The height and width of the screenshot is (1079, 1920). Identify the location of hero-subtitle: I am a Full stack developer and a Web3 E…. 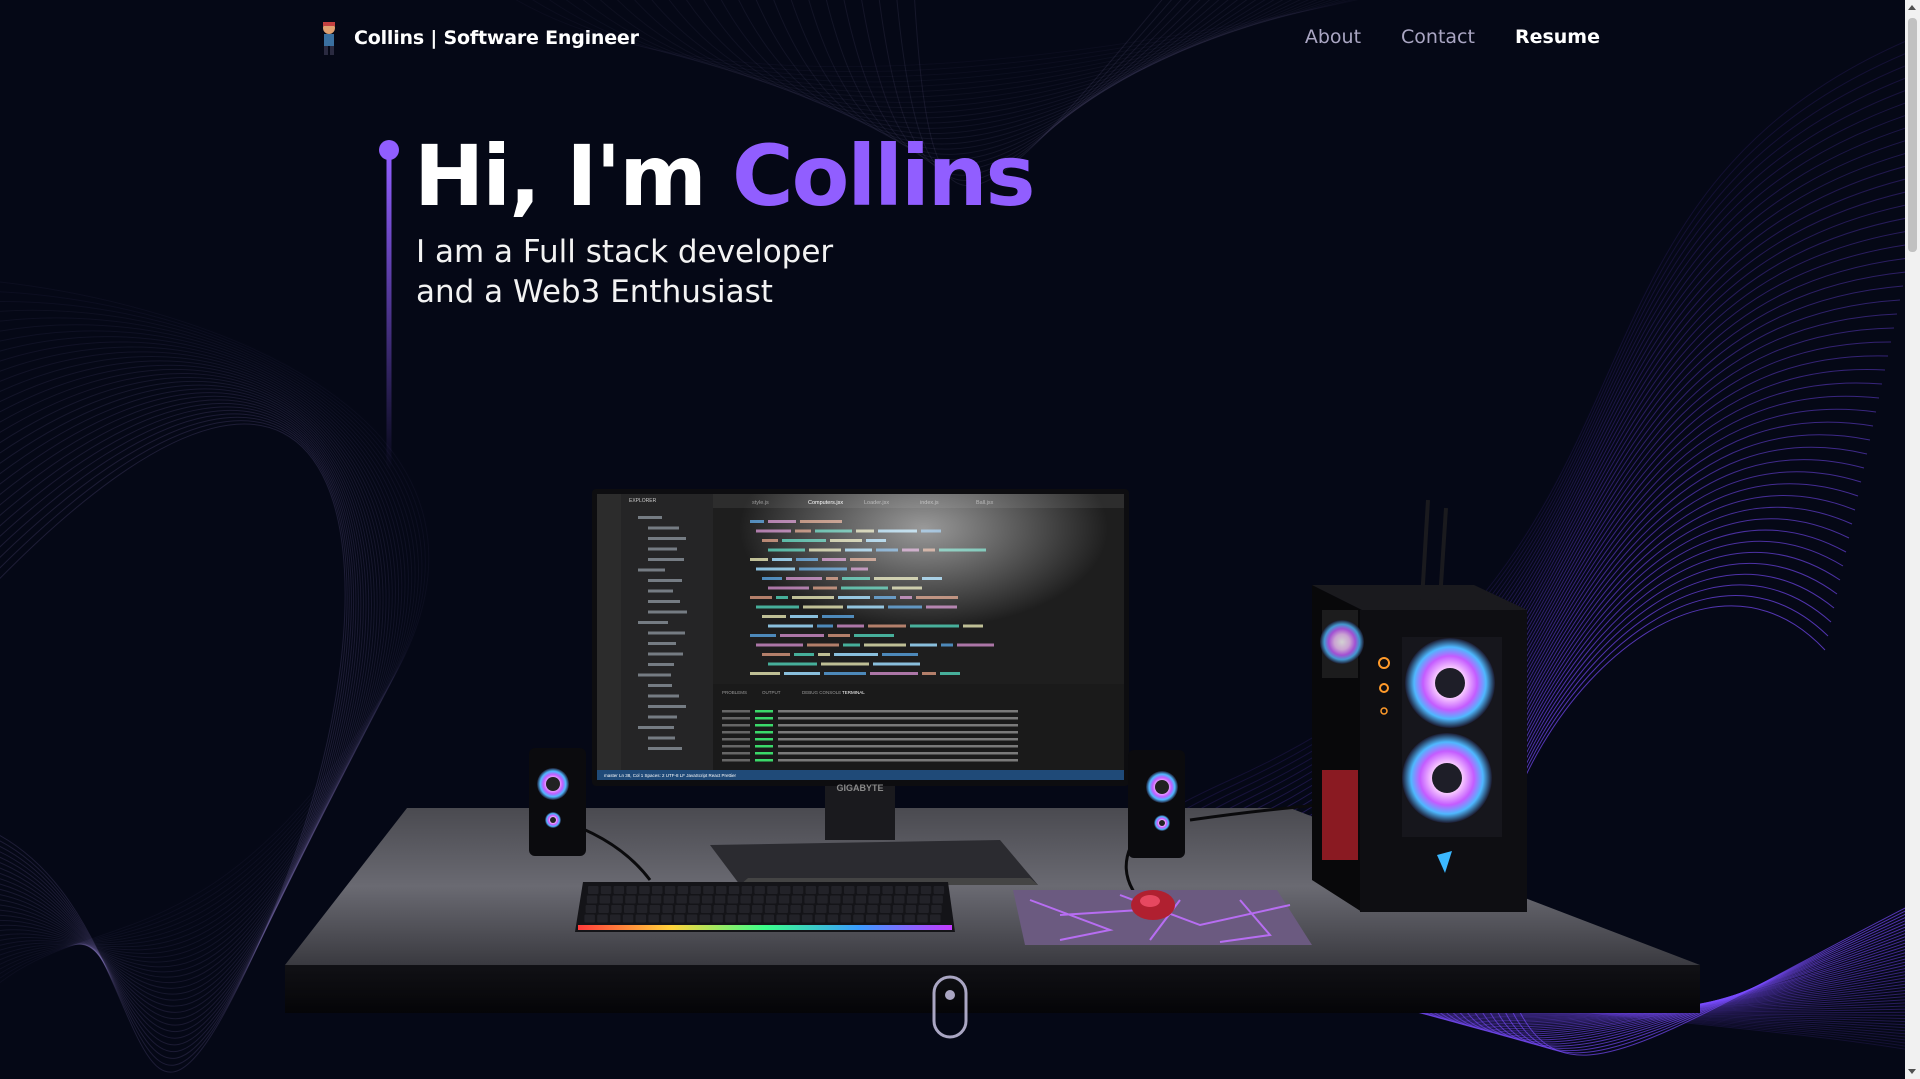
(666, 272).